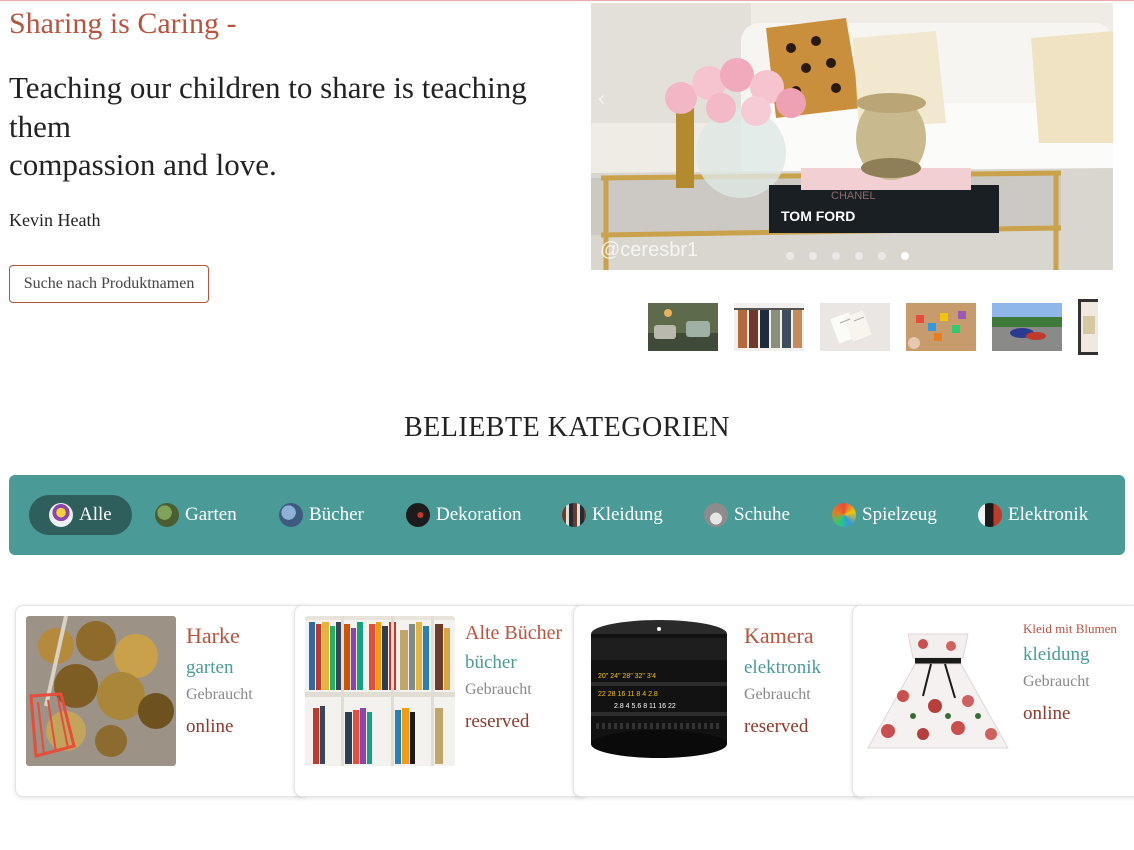 This screenshot has width=1134, height=850. I want to click on product-category: bücher, so click(491, 662).